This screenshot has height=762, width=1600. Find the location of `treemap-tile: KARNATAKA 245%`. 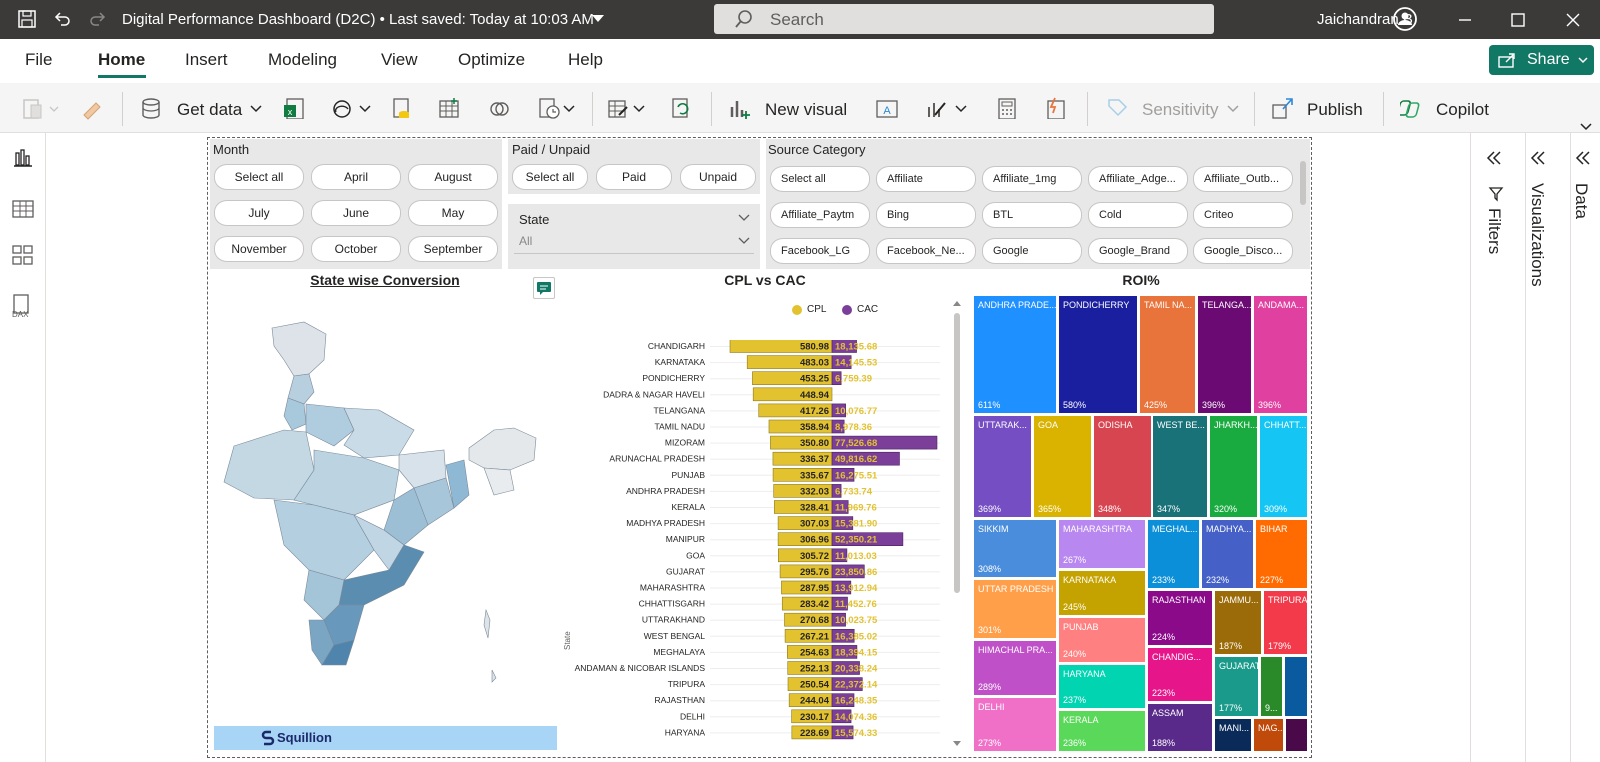

treemap-tile: KARNATAKA 245% is located at coordinates (1102, 593).